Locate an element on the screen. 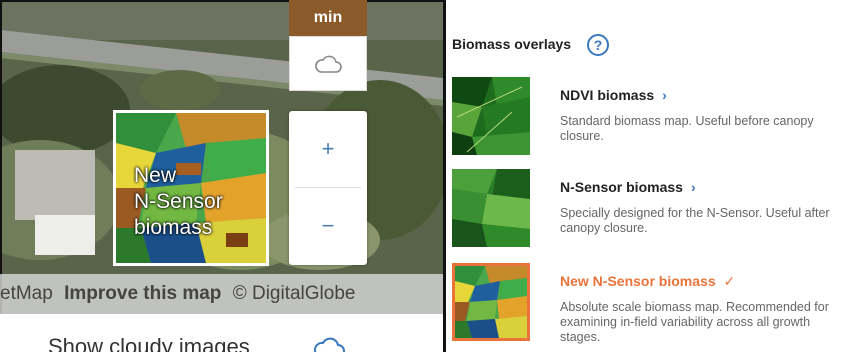  ndvi-thumbnail is located at coordinates (491, 116).